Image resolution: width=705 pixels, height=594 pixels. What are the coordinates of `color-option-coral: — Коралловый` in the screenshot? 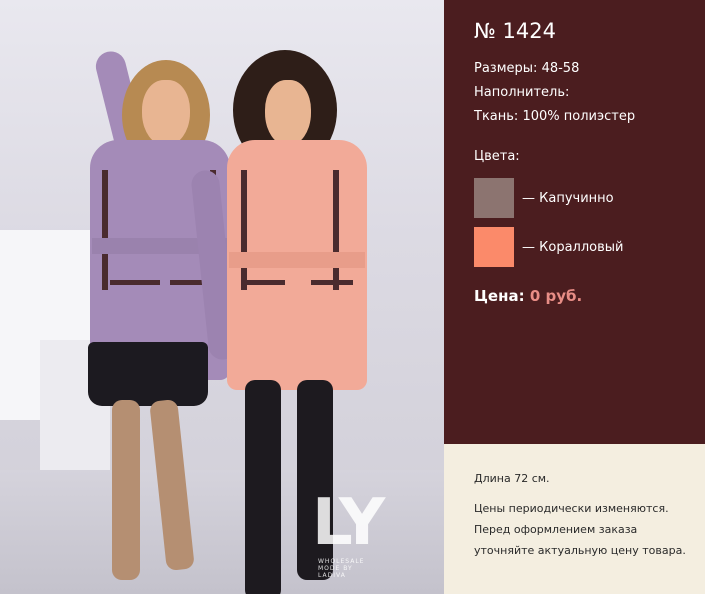 It's located at (548, 247).